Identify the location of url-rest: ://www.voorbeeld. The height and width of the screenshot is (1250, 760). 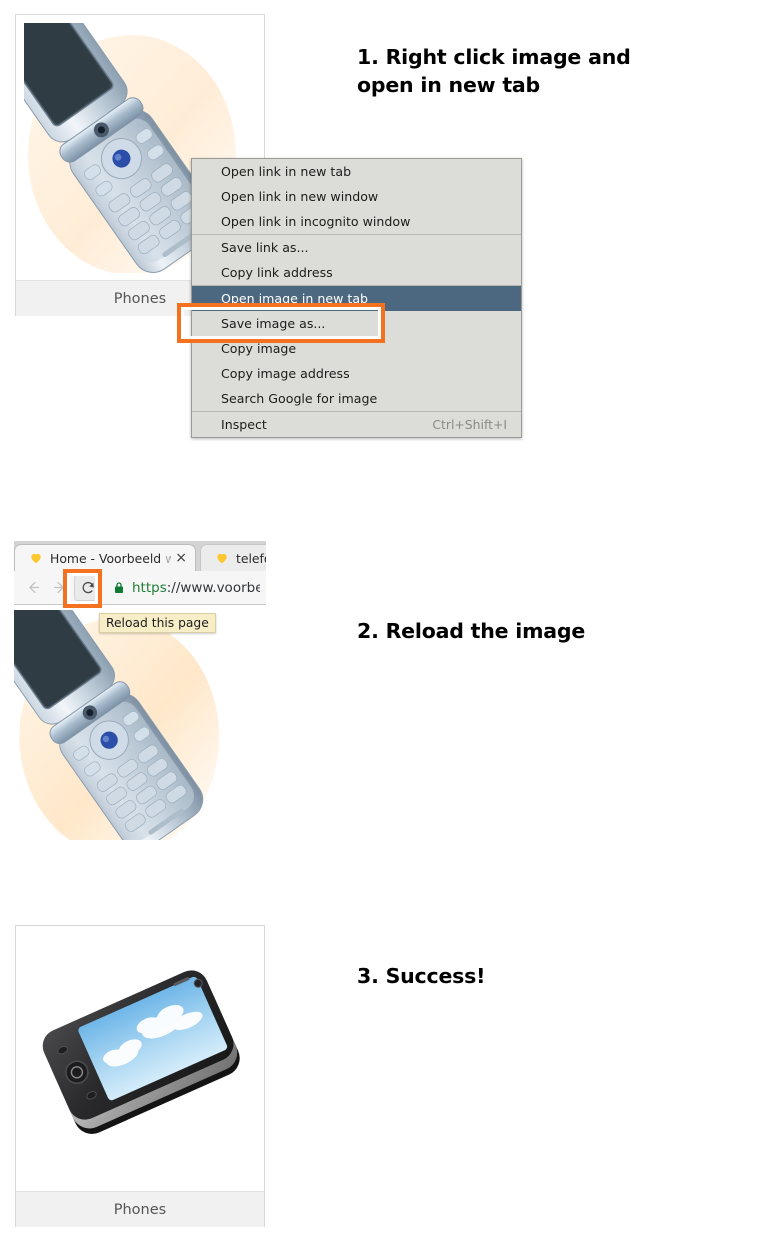
(213, 587).